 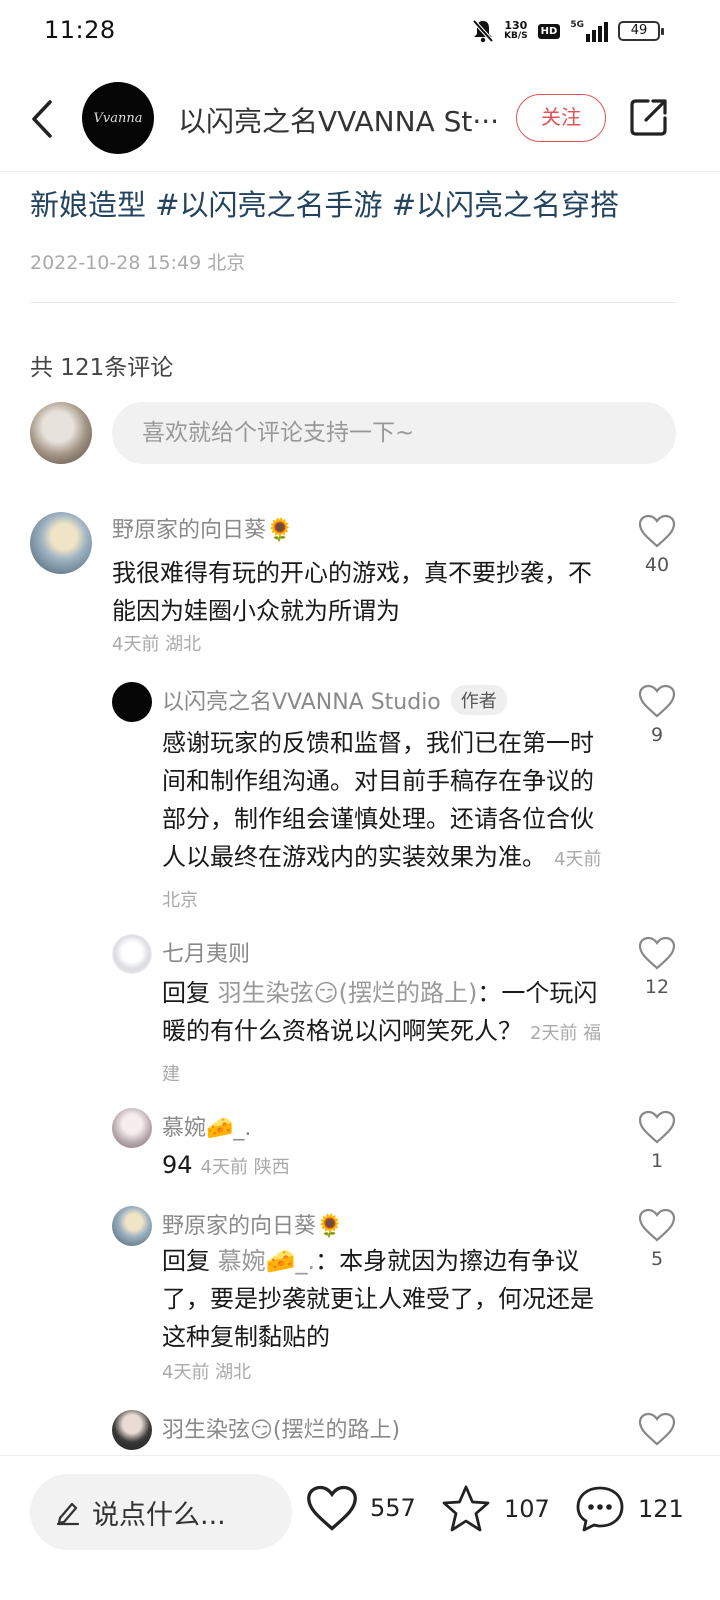 What do you see at coordinates (483, 31) in the screenshot?
I see `mute-bell-icon` at bounding box center [483, 31].